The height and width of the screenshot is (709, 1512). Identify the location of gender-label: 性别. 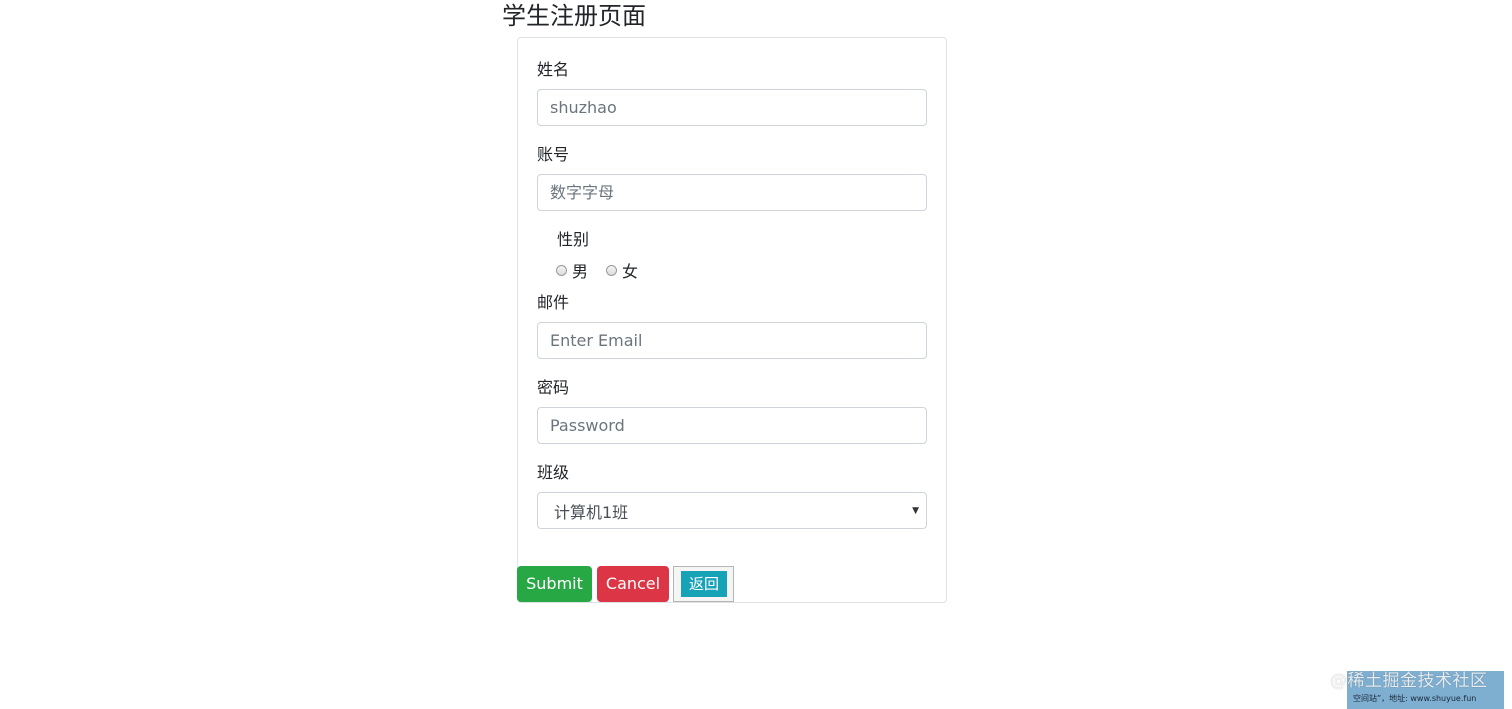
(573, 239).